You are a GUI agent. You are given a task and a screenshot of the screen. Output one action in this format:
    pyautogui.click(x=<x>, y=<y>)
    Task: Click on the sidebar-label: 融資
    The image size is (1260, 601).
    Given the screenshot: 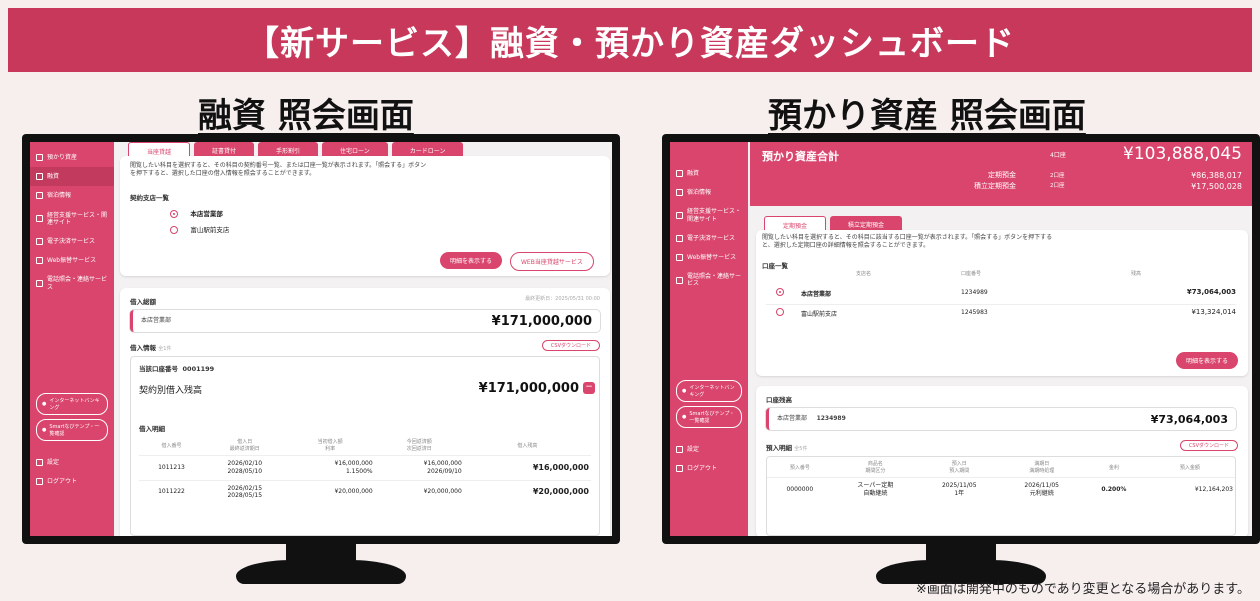 What is the action you would take?
    pyautogui.click(x=693, y=173)
    